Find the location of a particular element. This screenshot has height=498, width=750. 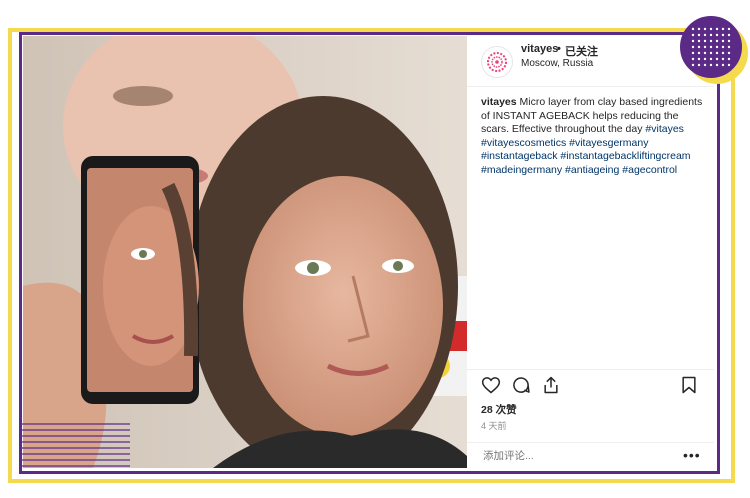

decorative-stripes is located at coordinates (75, 445).